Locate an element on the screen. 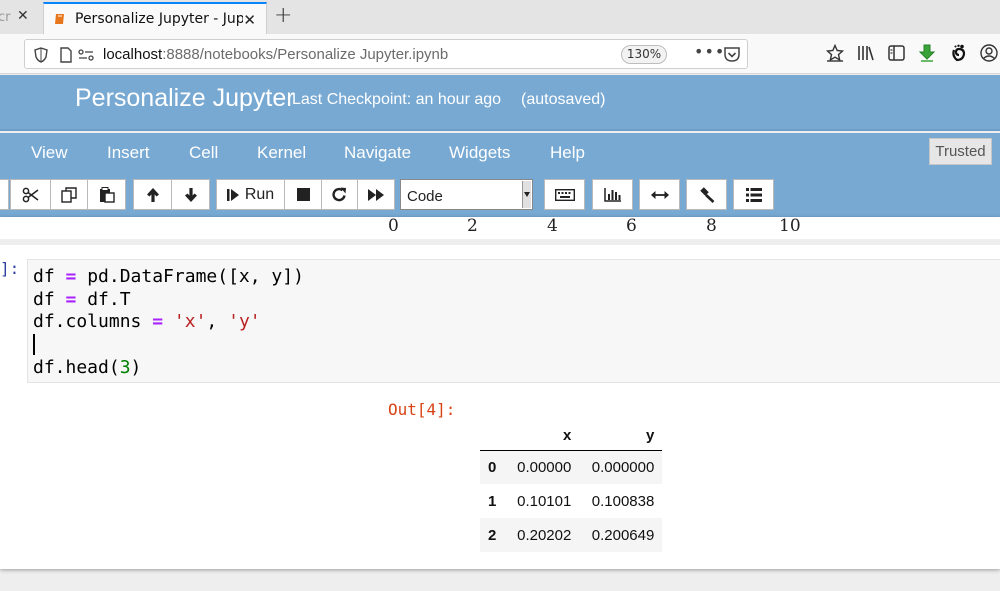 Image resolution: width=1000 pixels, height=591 pixels. menu-help: Help is located at coordinates (567, 153).